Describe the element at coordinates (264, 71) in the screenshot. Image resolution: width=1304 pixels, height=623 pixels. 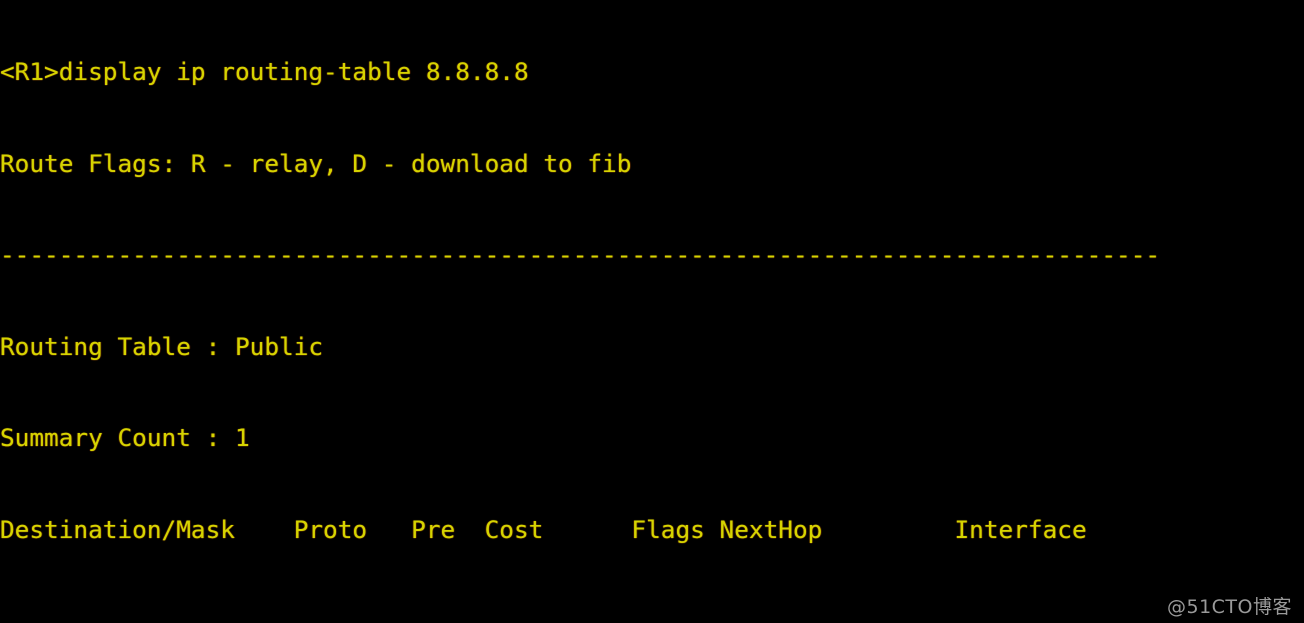
I see `terminal-line: <R1>display ip routing-table 8.8.8.8` at that location.